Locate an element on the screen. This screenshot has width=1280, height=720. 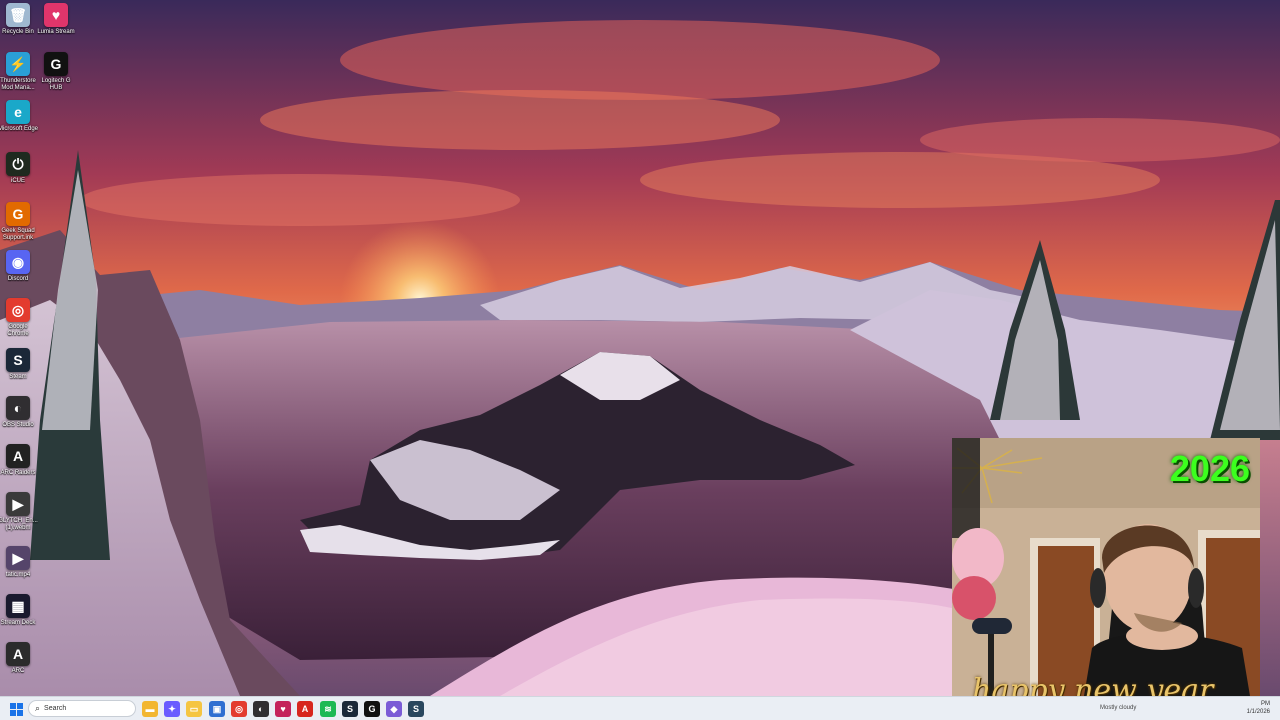
arc-raiders-icon: A is located at coordinates (18, 456).